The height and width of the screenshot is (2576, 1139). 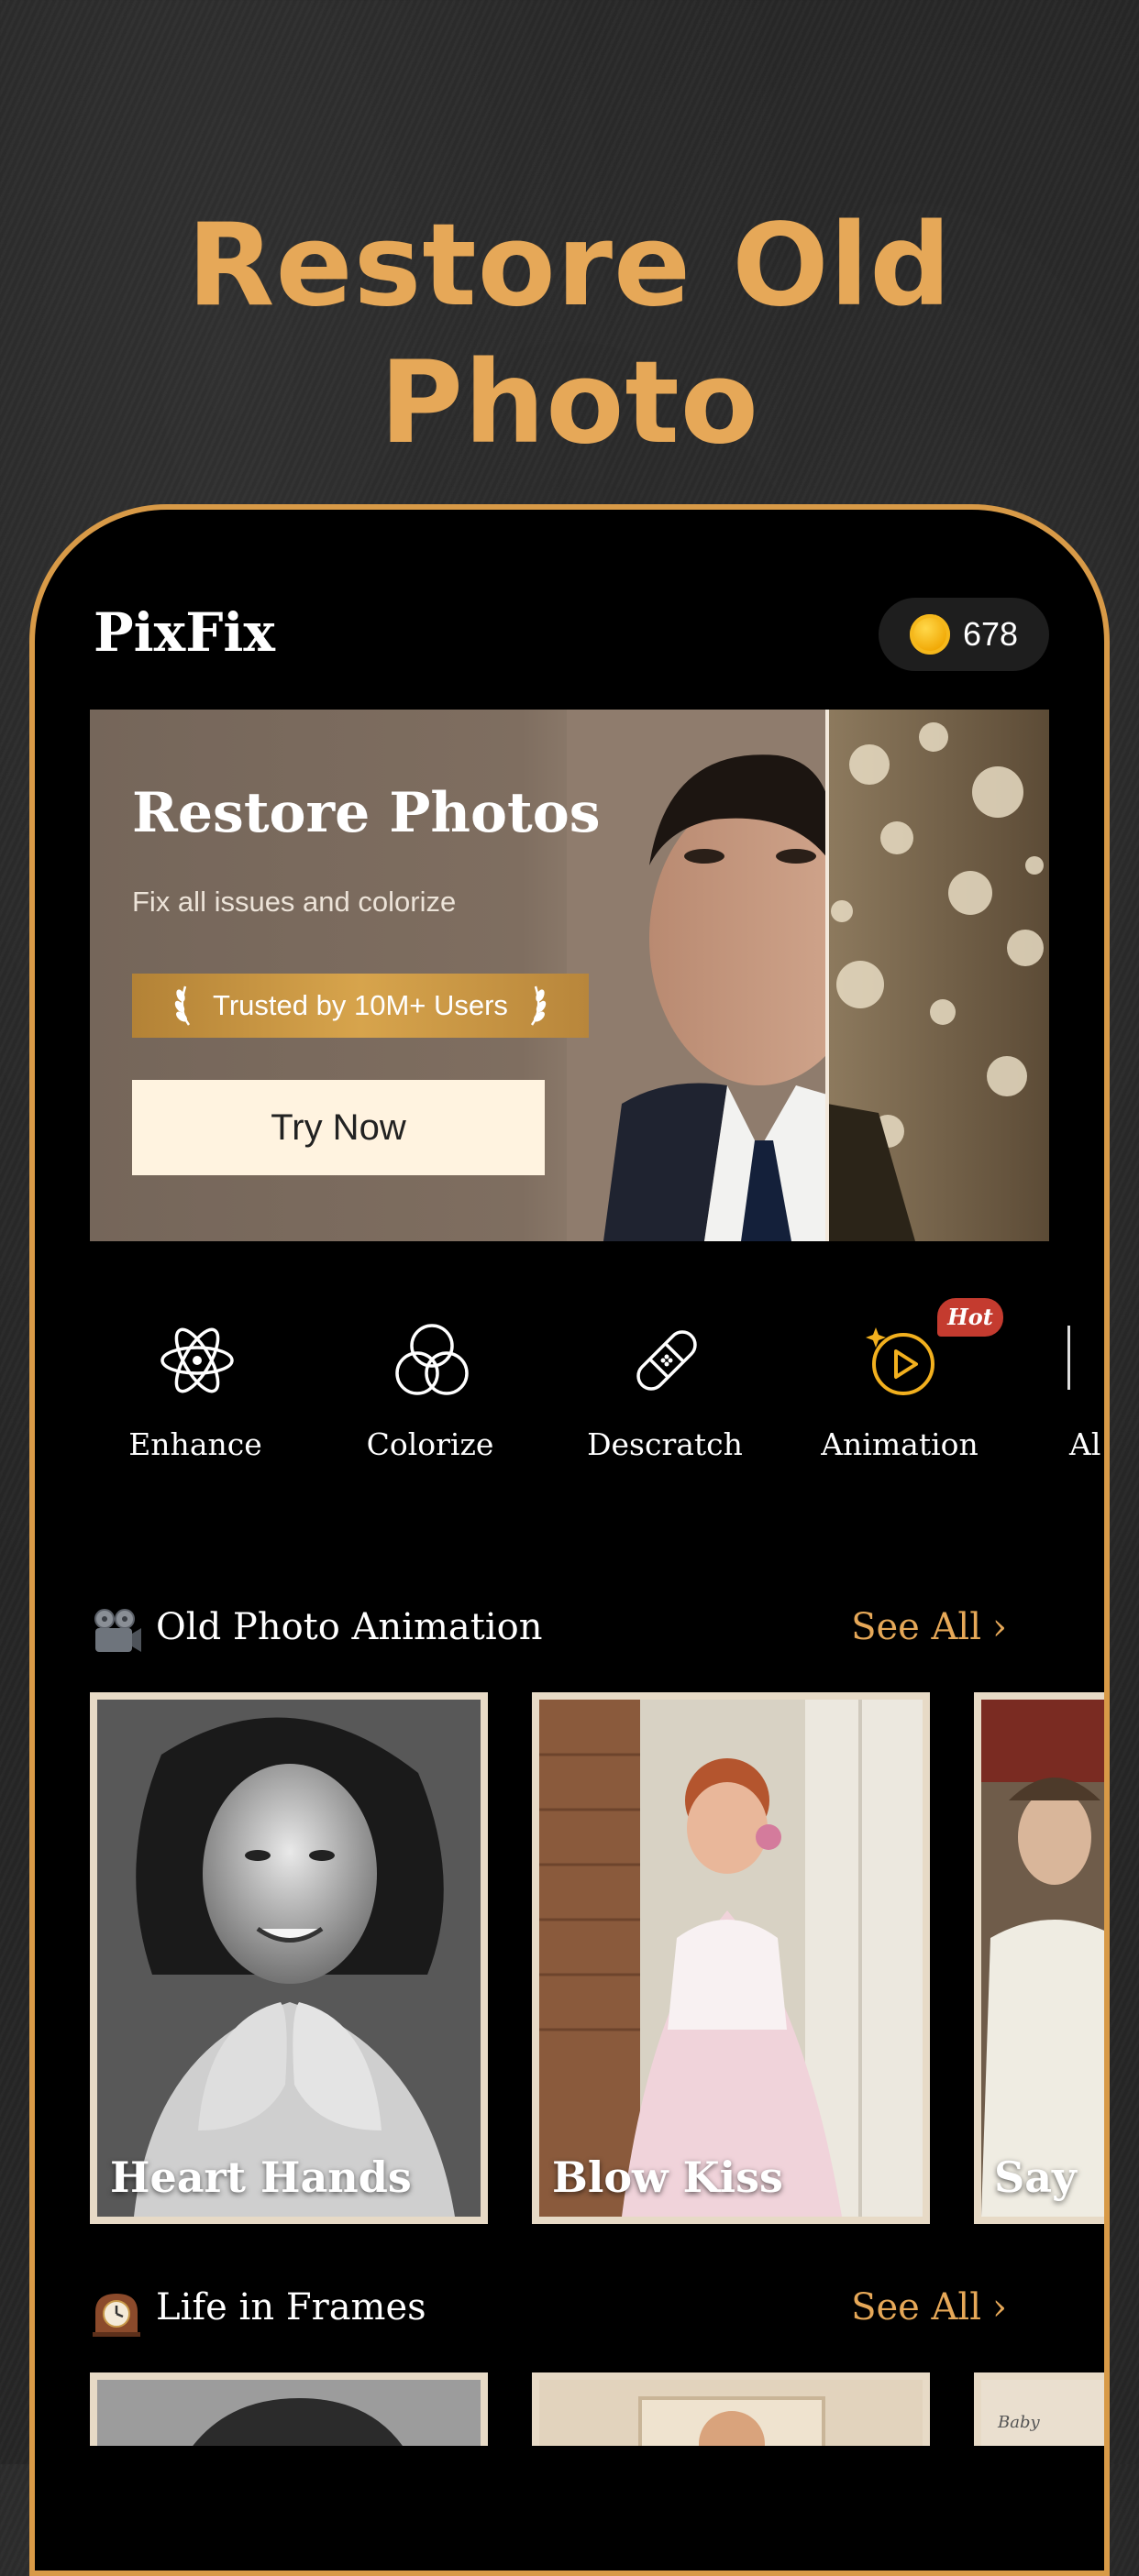 I want to click on tool-label: Al, so click(x=1085, y=1444).